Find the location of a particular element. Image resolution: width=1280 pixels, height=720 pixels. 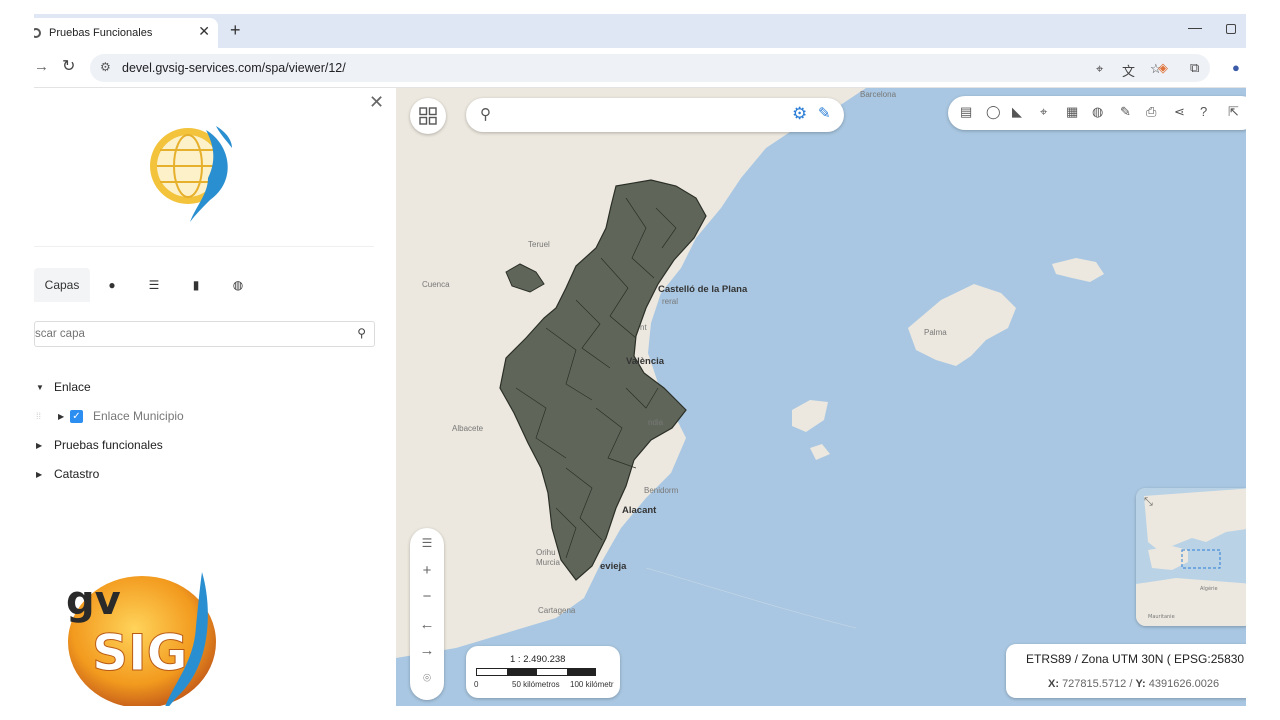

tab-close-icon: ✕ is located at coordinates (204, 31).